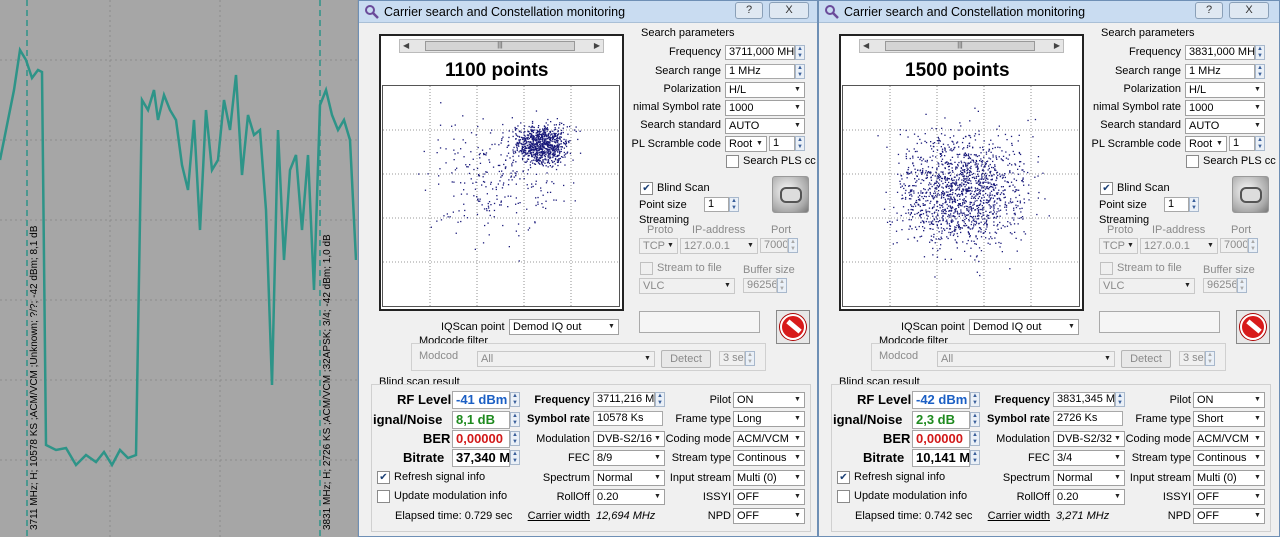  I want to click on modulation-select: DVB-S2/32A ▼, so click(1089, 439).